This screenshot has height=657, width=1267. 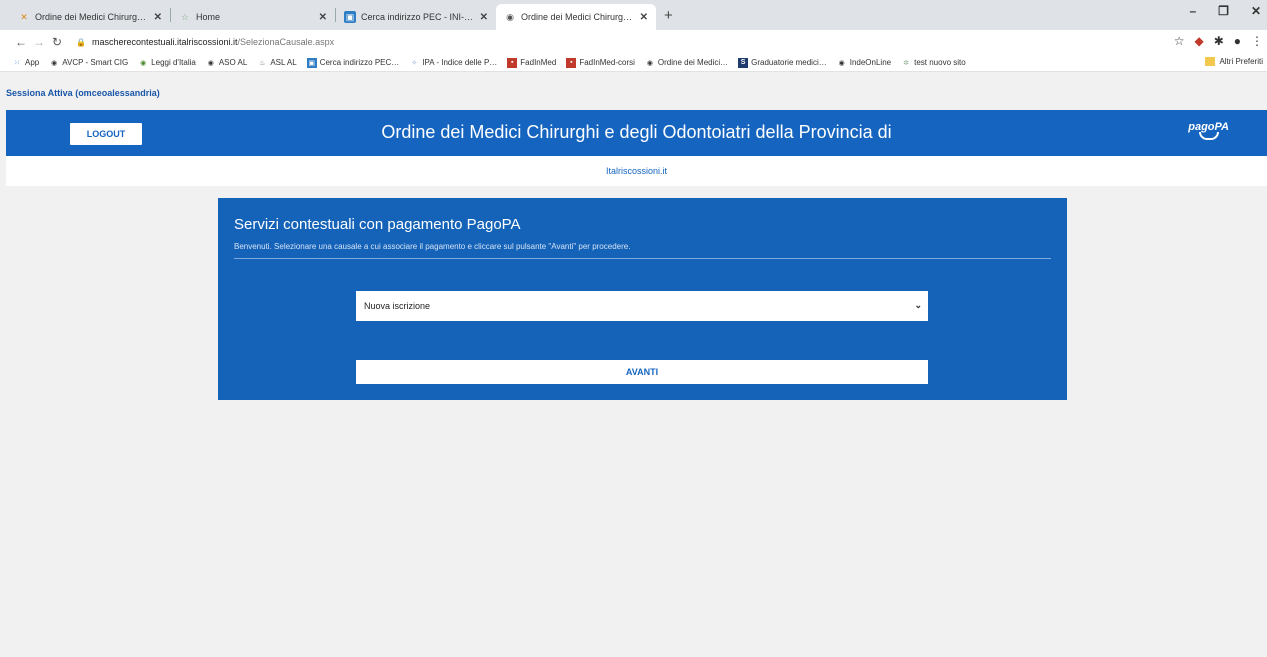 What do you see at coordinates (185, 16) in the screenshot?
I see `home-icon: ☆` at bounding box center [185, 16].